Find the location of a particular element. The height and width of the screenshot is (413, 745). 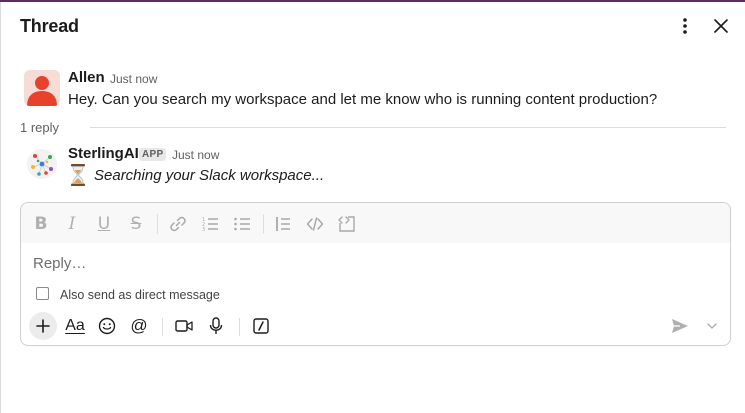

reply-input is located at coordinates (373, 263).